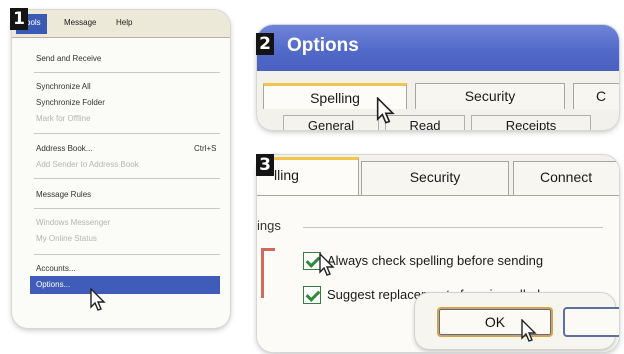 This screenshot has width=624, height=354. Describe the element at coordinates (63, 86) in the screenshot. I see `menu-item-synchronize-all: Synchronize All` at that location.